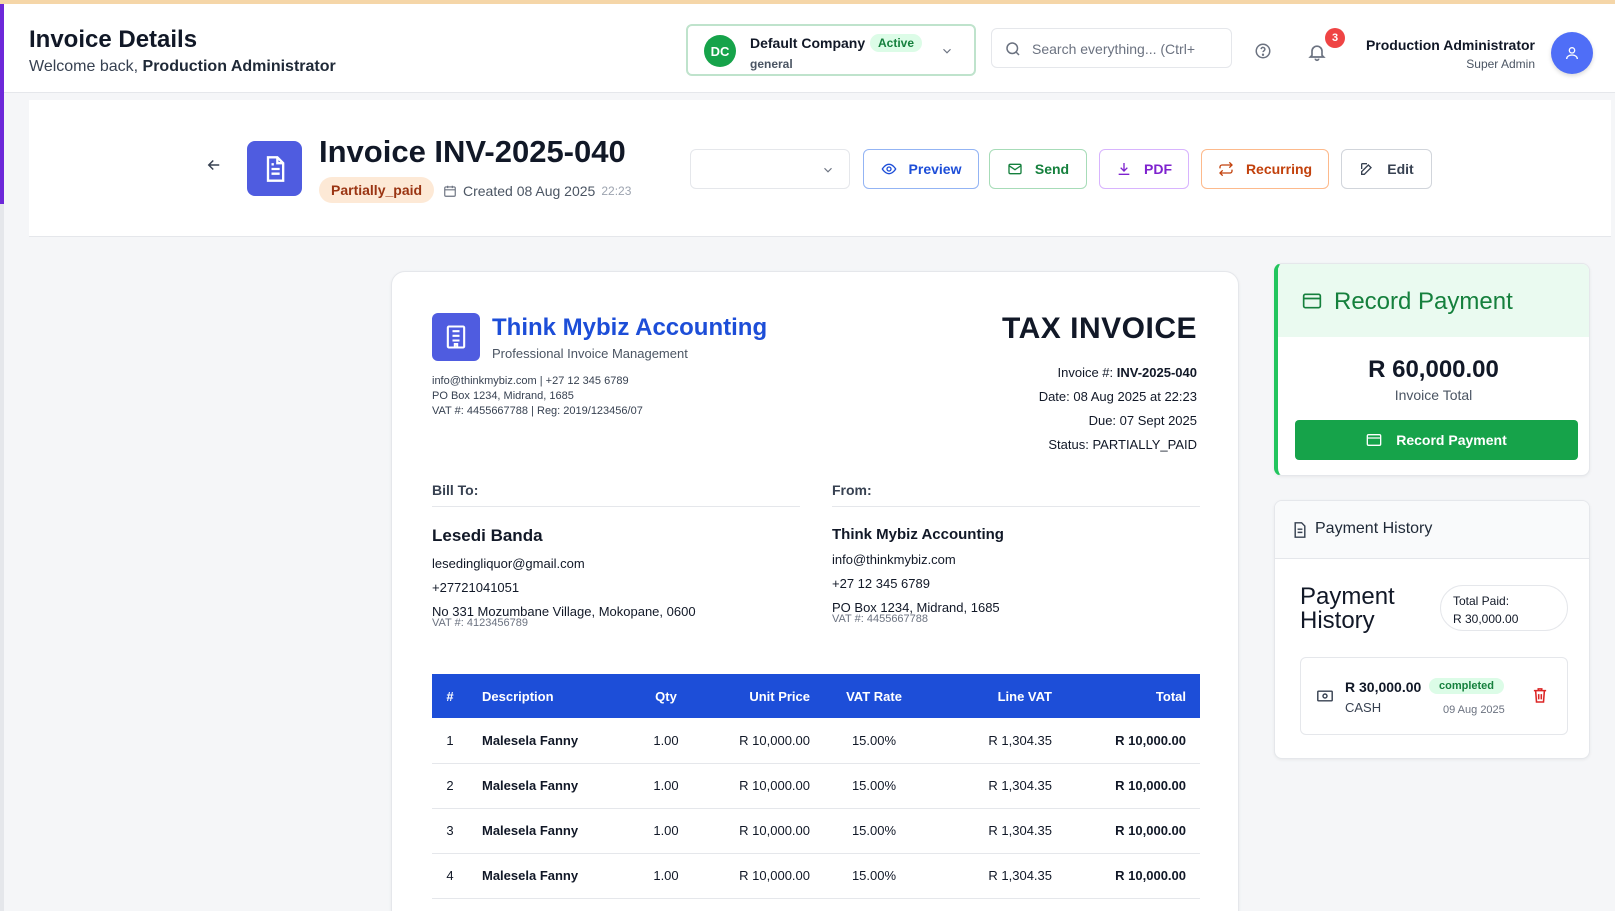 This screenshot has height=911, width=1615. Describe the element at coordinates (881, 583) in the screenshot. I see `from-phone: +27 12 345 6789` at that location.